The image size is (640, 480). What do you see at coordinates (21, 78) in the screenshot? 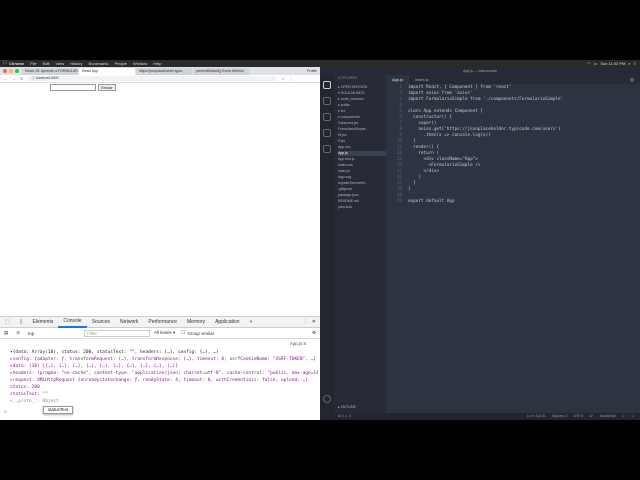
I see `reload-icon: ↻` at bounding box center [21, 78].